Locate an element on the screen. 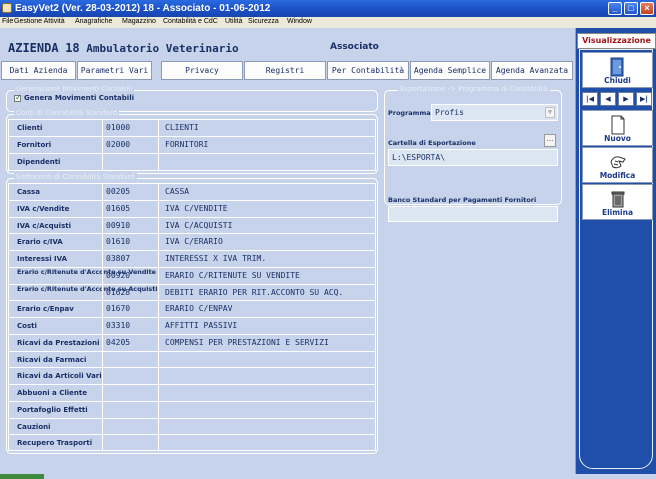 This screenshot has width=656, height=479. genera-movimenti-checkbox-row: Genera Movimenti Contabili is located at coordinates (74, 97).